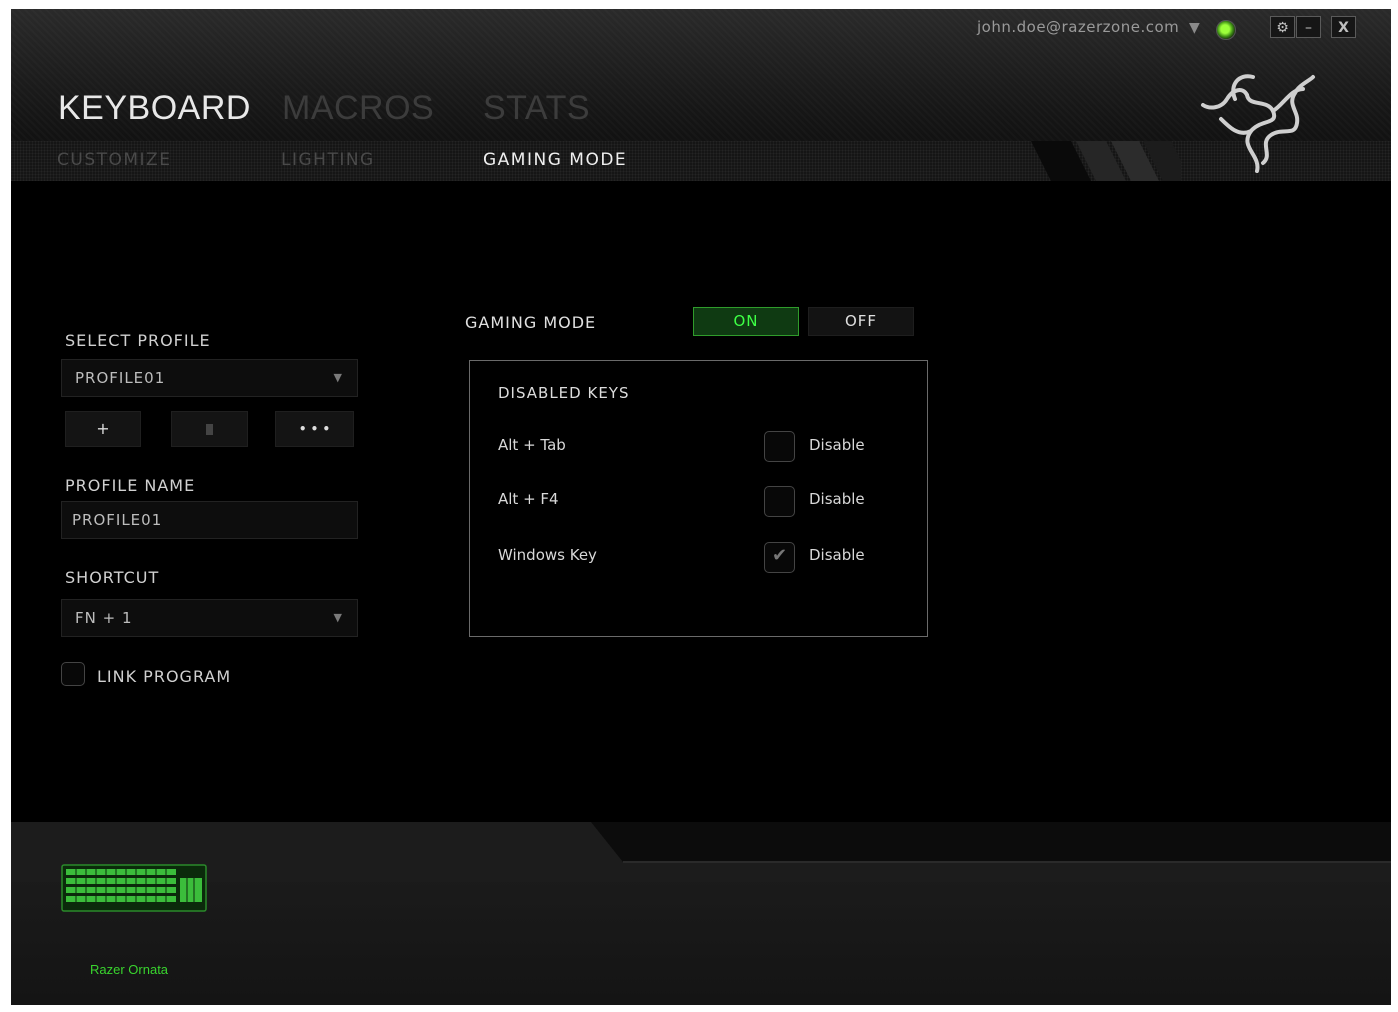  Describe the element at coordinates (358, 108) in the screenshot. I see `tab-macros: MACROS` at that location.